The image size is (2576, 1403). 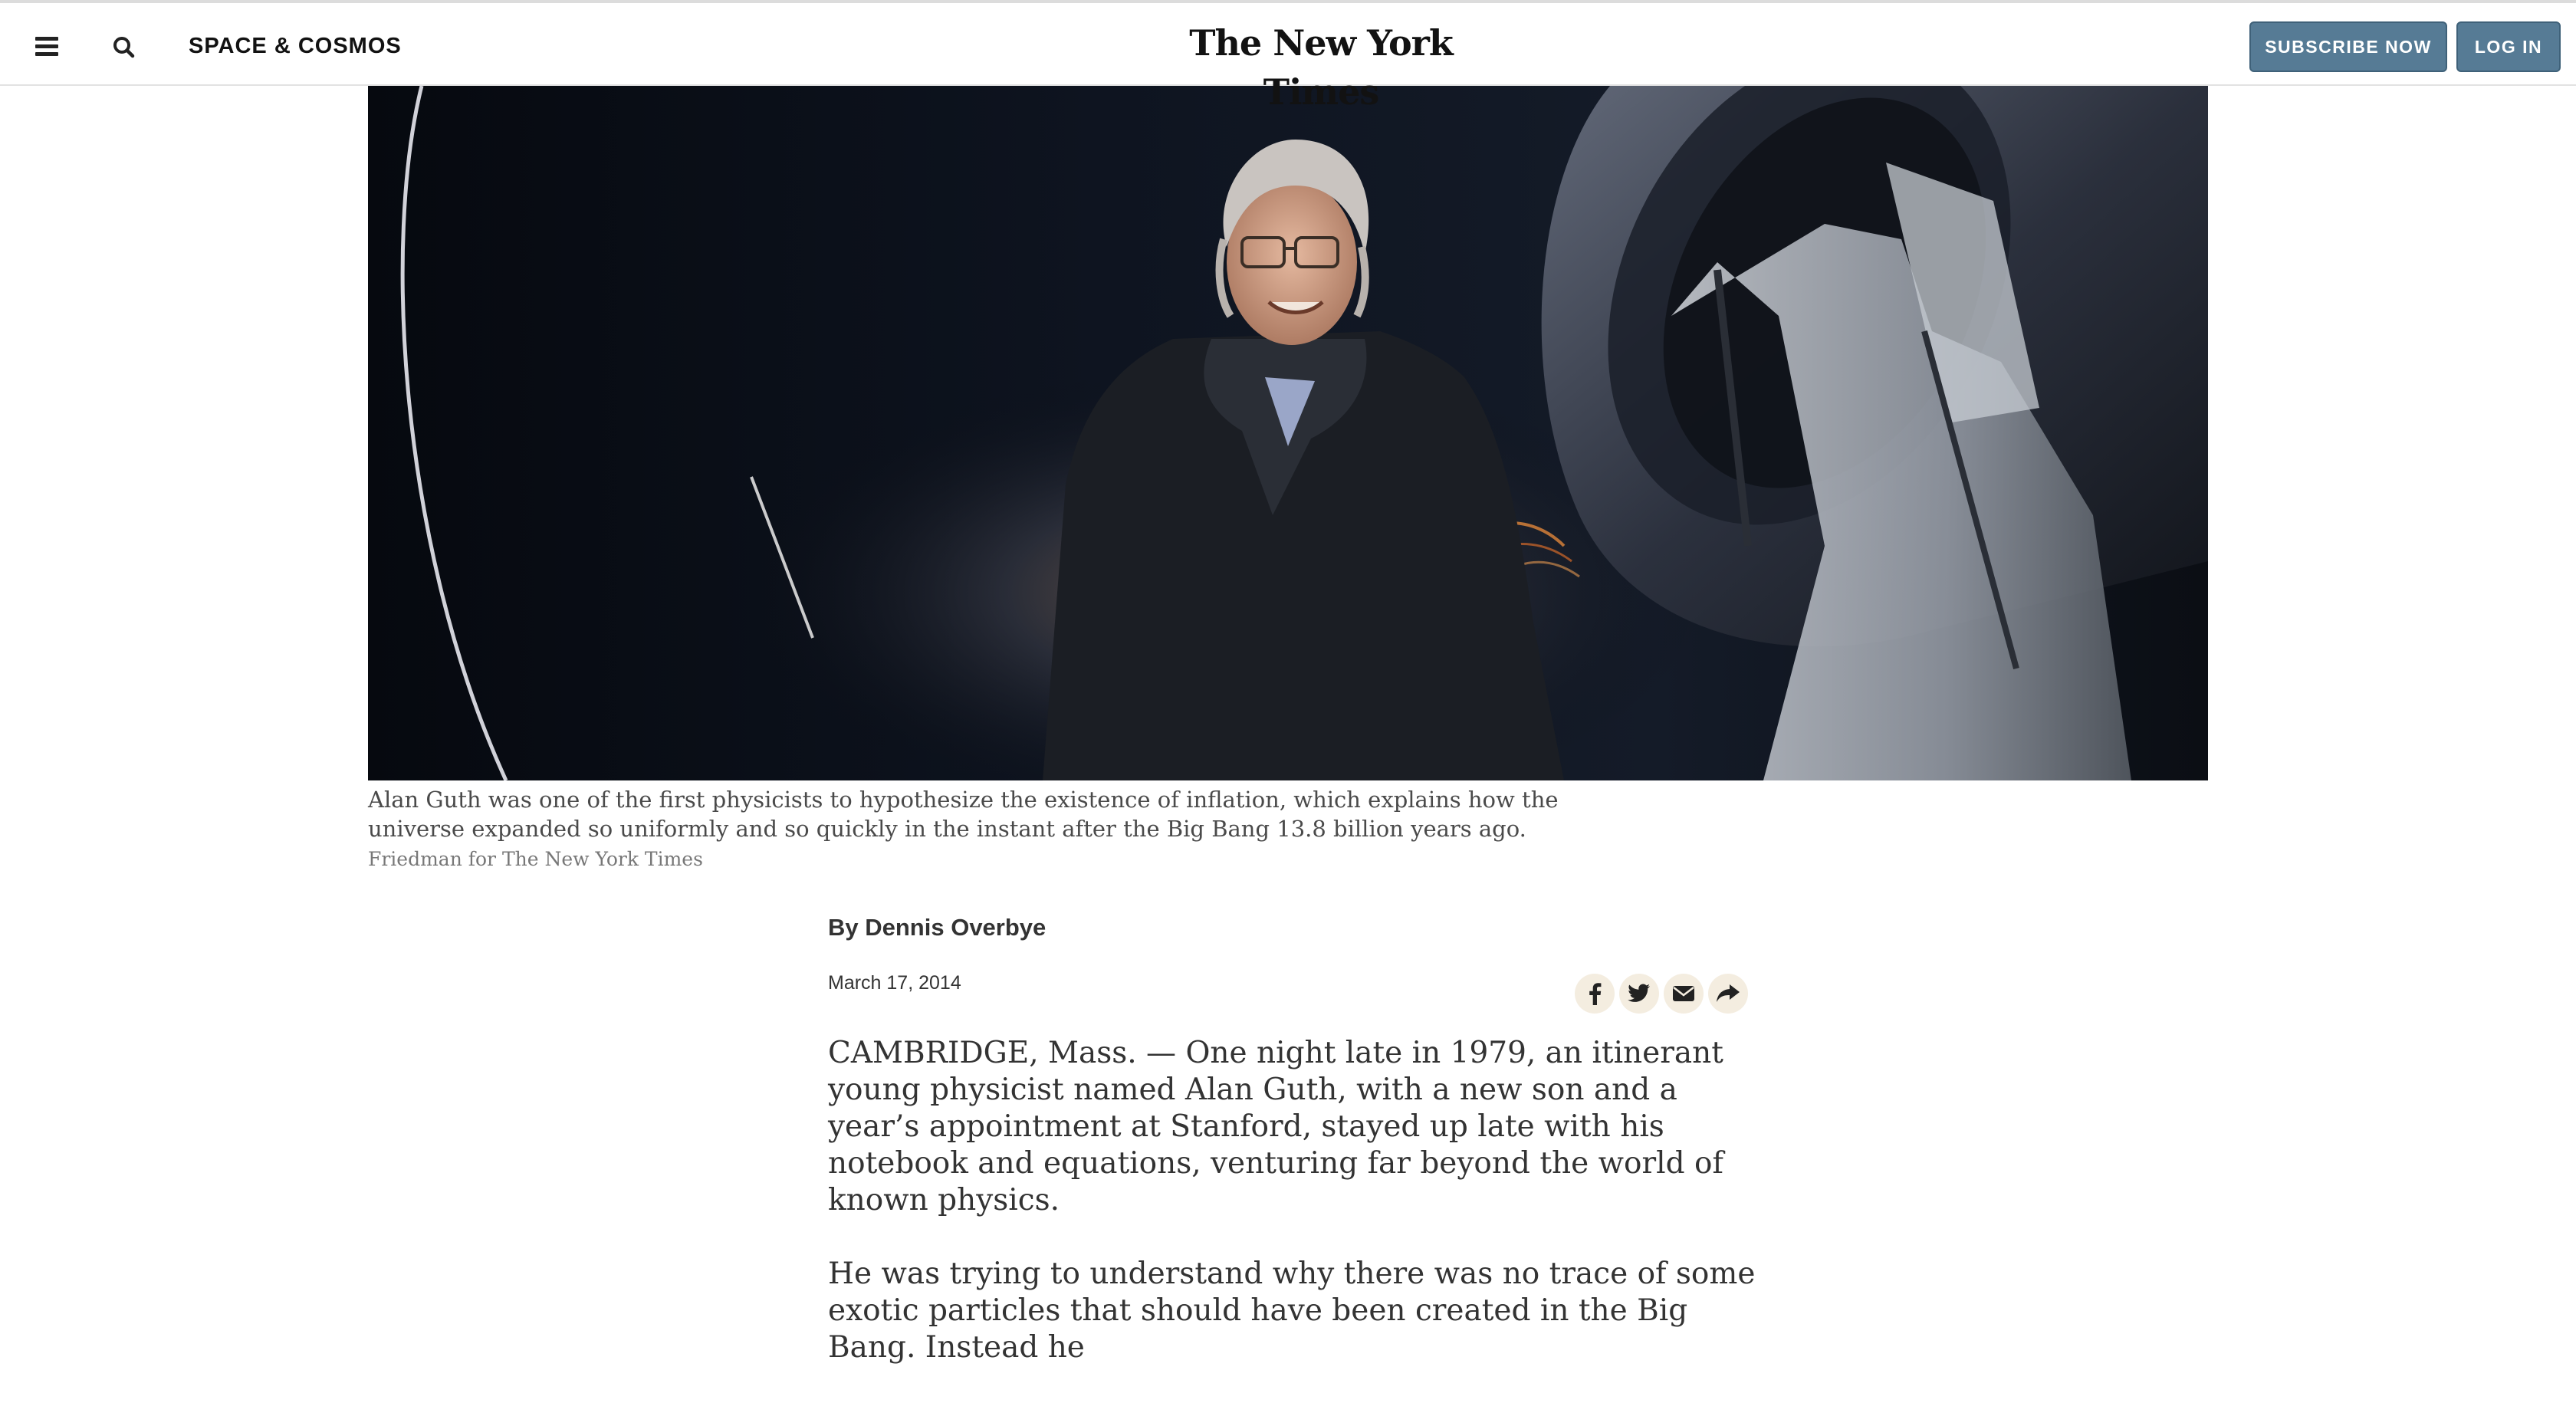 I want to click on login-button: LOG IN, so click(x=2508, y=46).